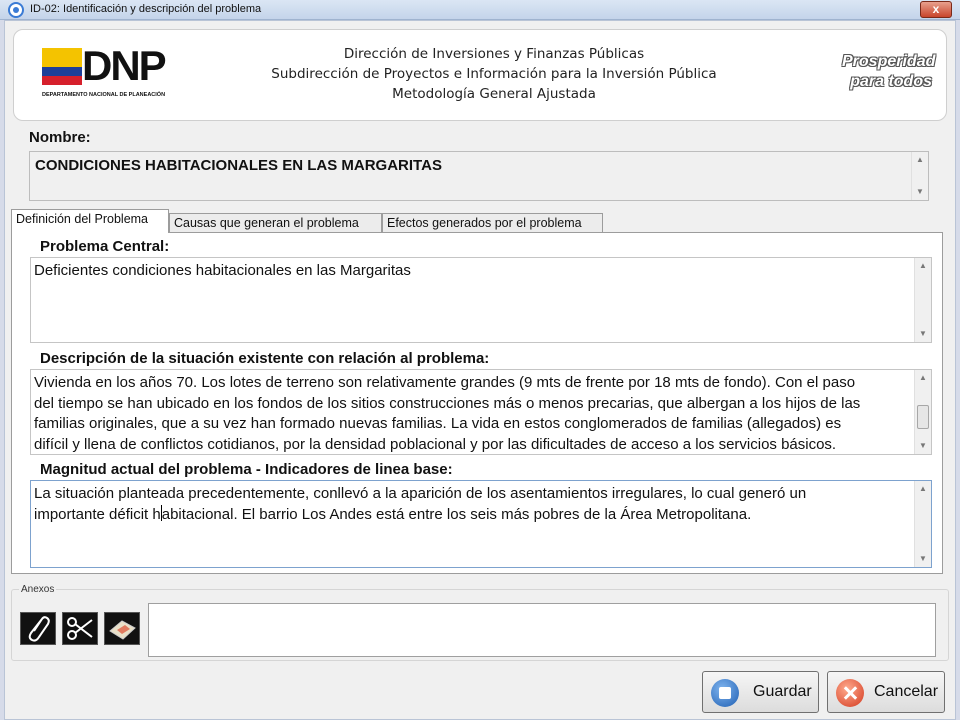  Describe the element at coordinates (97, 514) in the screenshot. I see `magnitud-line-2-a: importante déficit h` at that location.